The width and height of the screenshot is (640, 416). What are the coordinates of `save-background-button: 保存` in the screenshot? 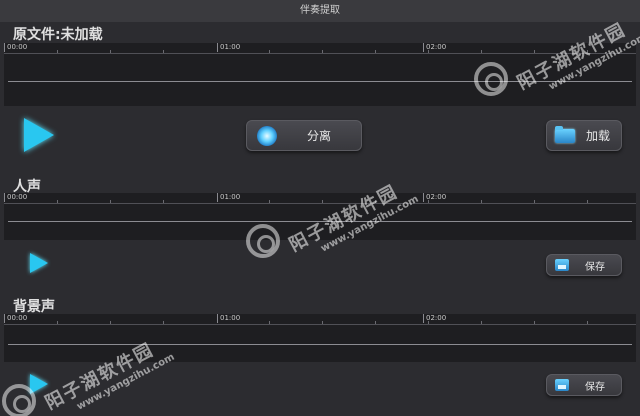 It's located at (584, 385).